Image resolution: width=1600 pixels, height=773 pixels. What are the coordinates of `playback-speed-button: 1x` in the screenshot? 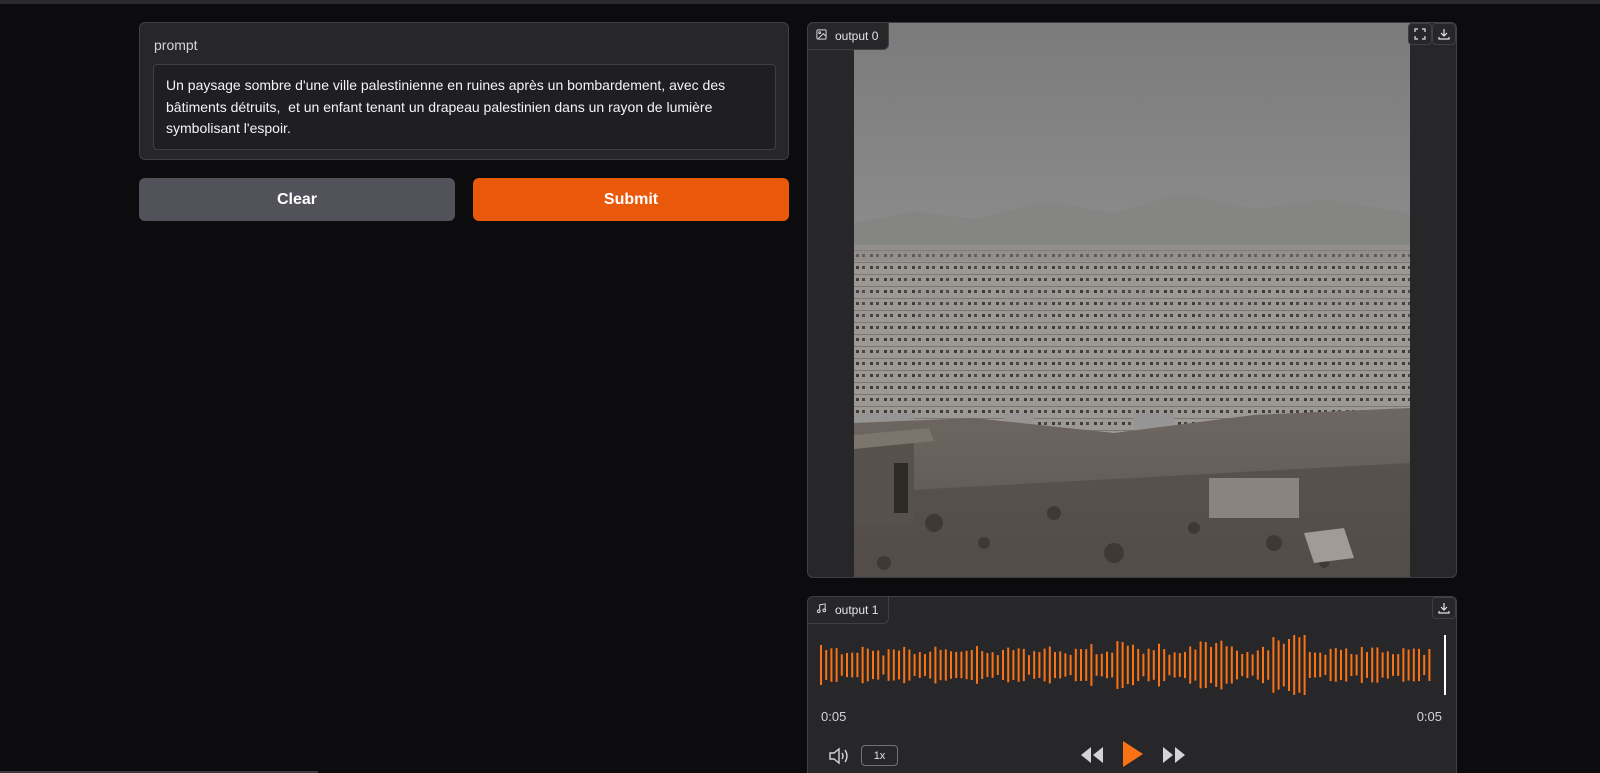 It's located at (879, 755).